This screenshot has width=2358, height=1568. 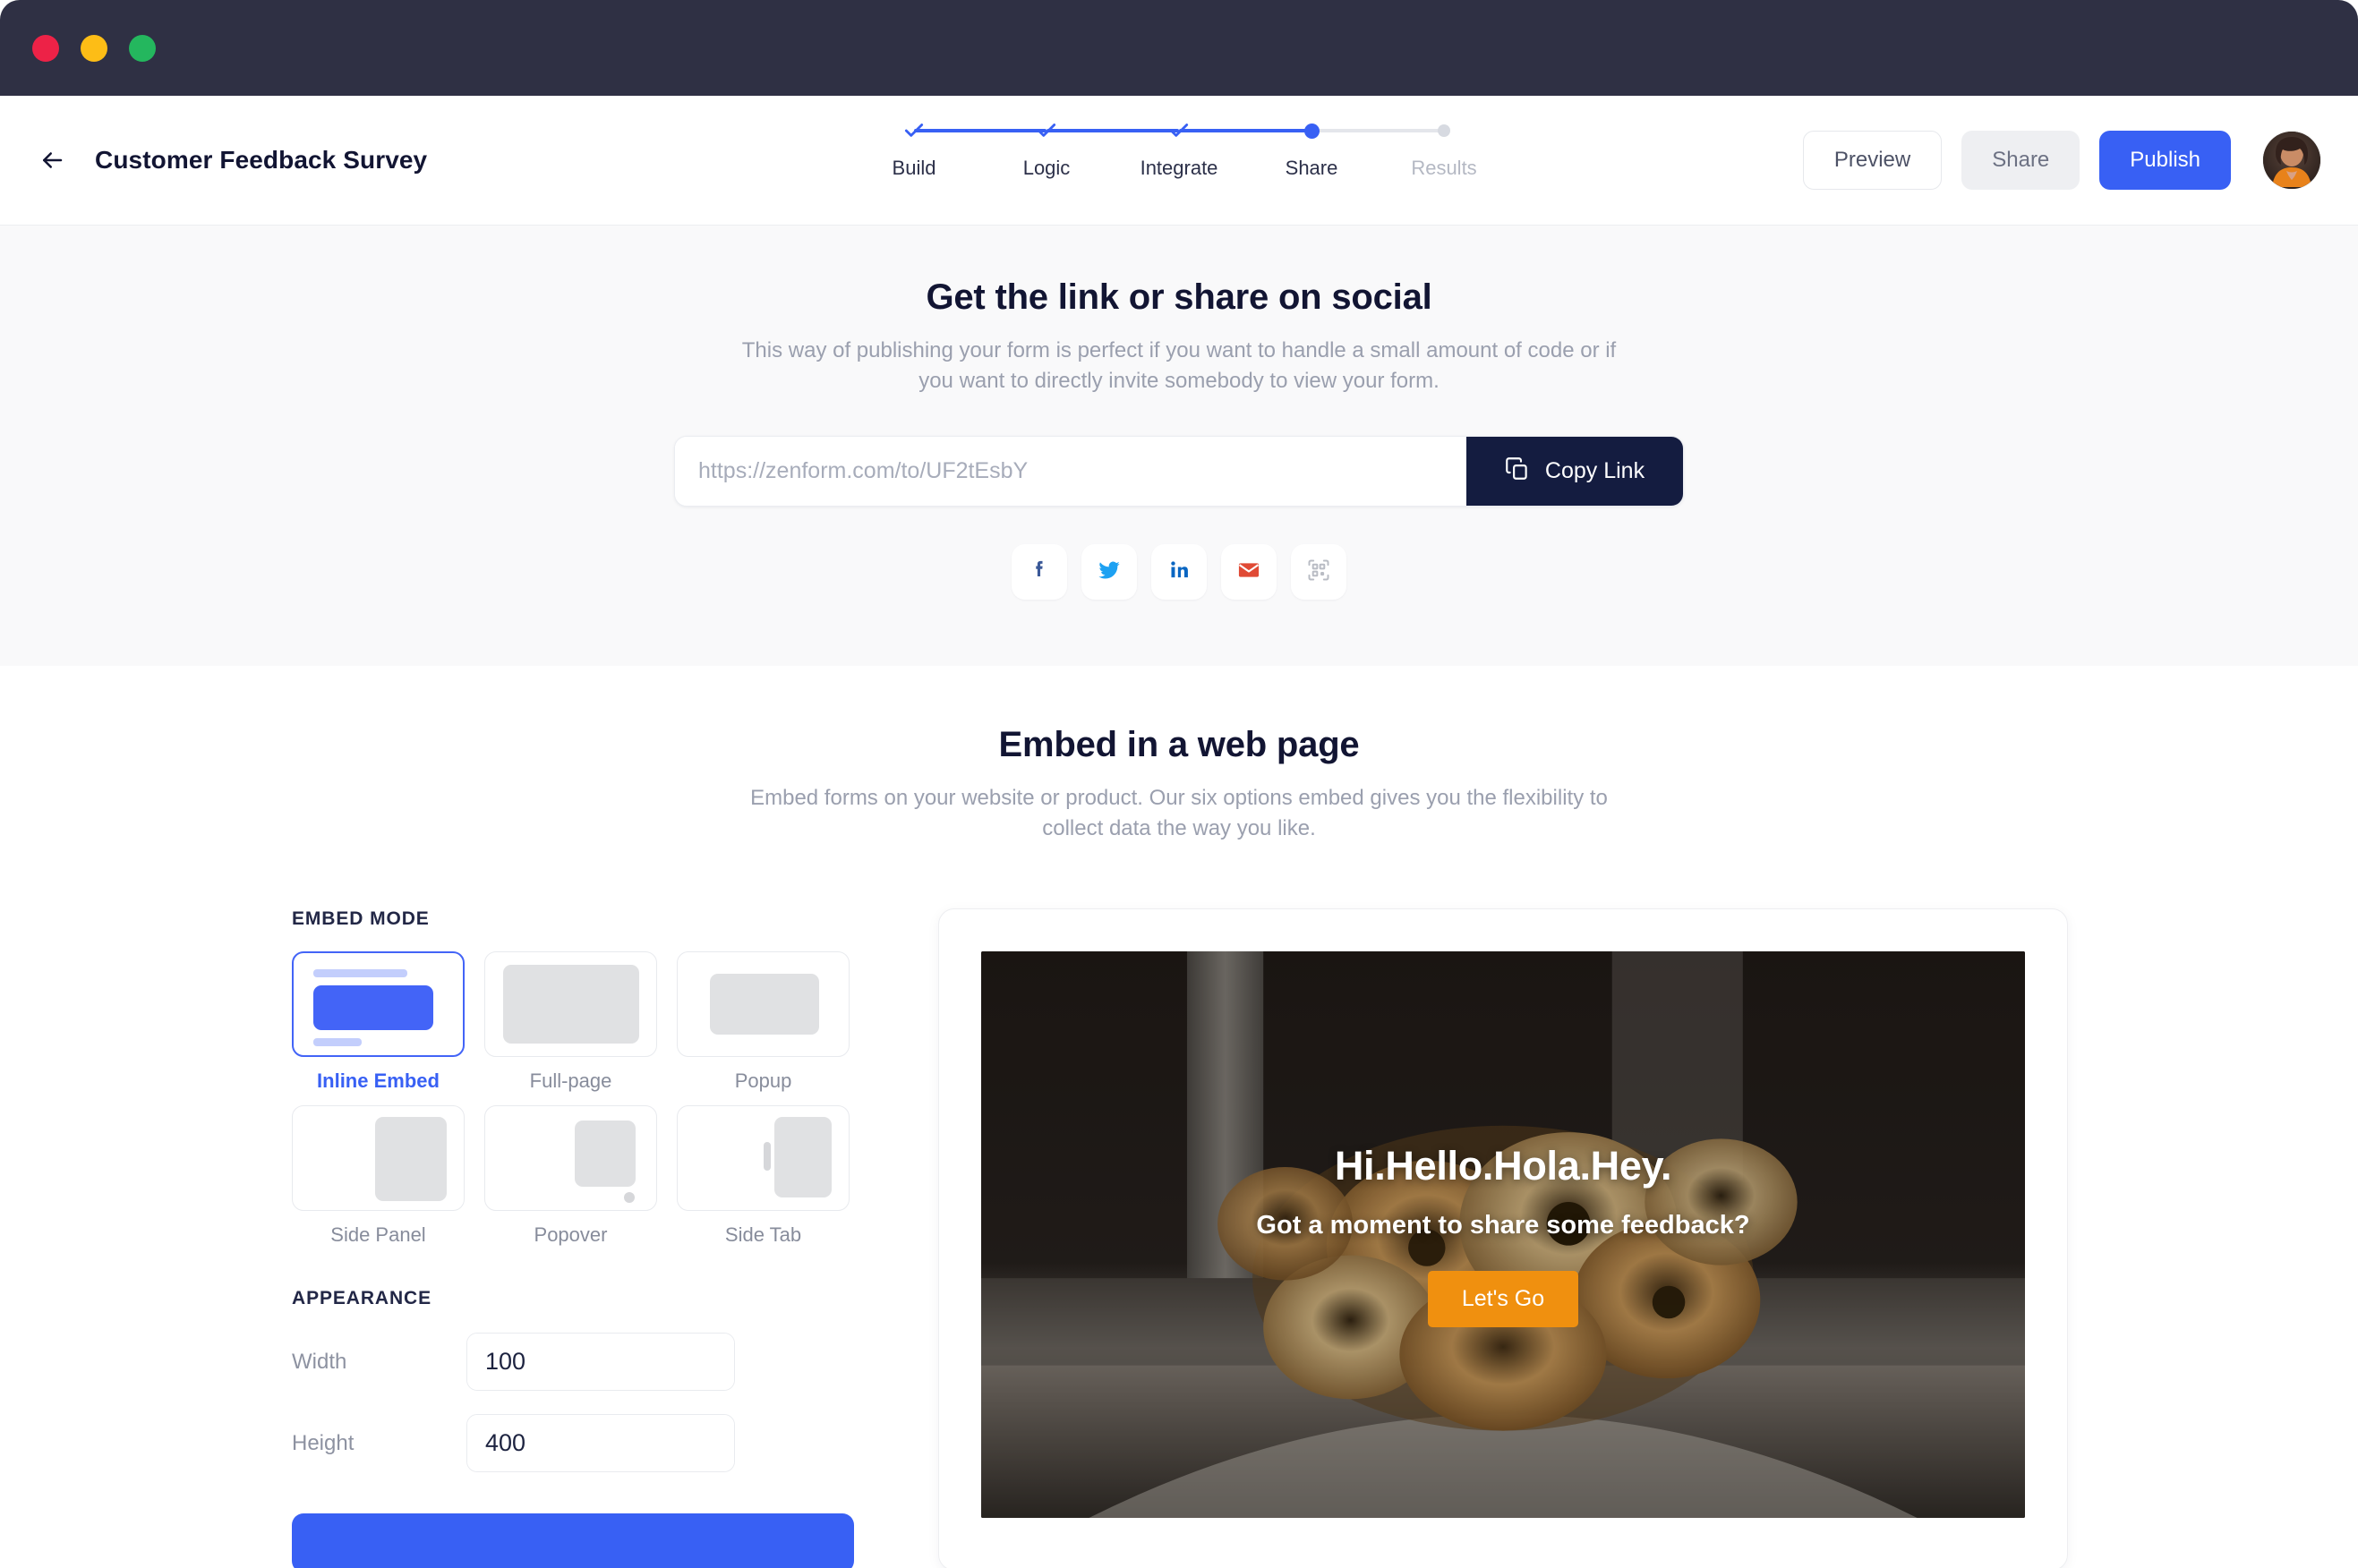 I want to click on share-button: Share, so click(x=2021, y=160).